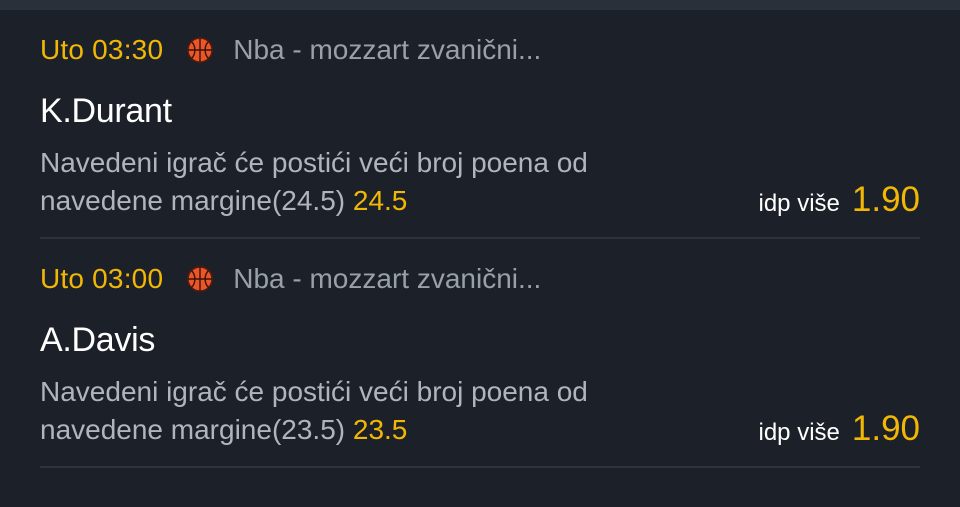 The height and width of the screenshot is (507, 960). What do you see at coordinates (98, 340) in the screenshot?
I see `player-name: A.Davis` at bounding box center [98, 340].